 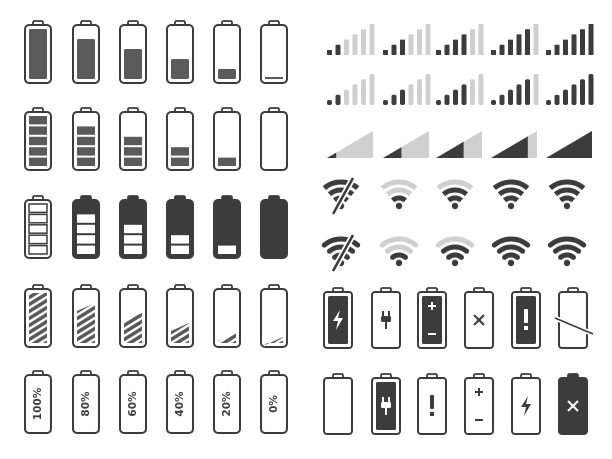 I want to click on battery-solid-fill-row, so click(x=156, y=52).